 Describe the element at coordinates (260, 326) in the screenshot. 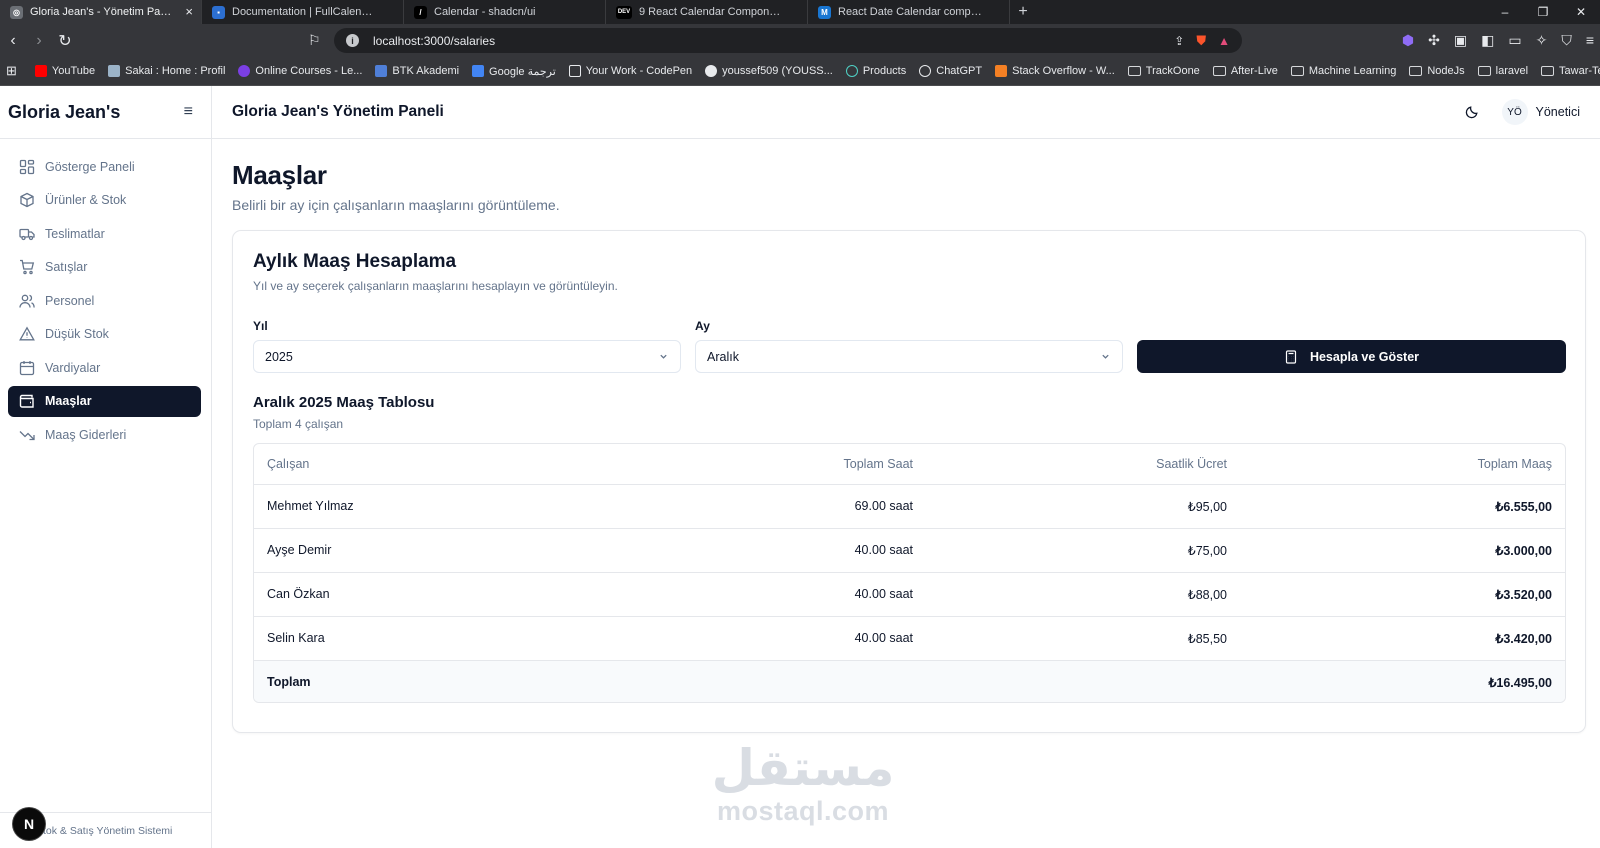

I see `year-label: Yıl` at that location.